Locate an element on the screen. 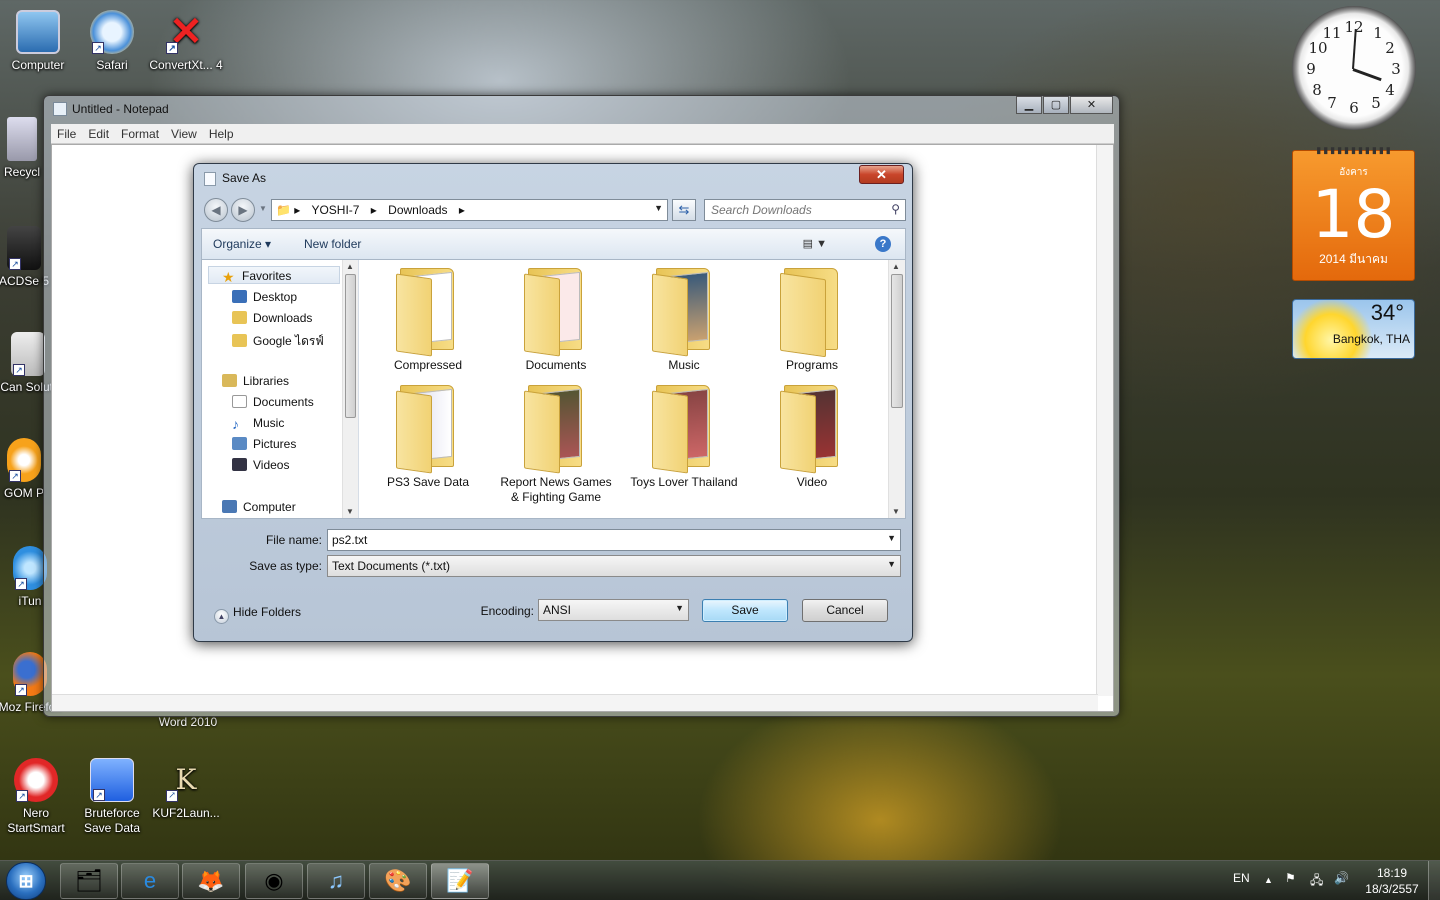 The width and height of the screenshot is (1440, 900). show-hidden-icons-icon: ▲ is located at coordinates (1268, 880).